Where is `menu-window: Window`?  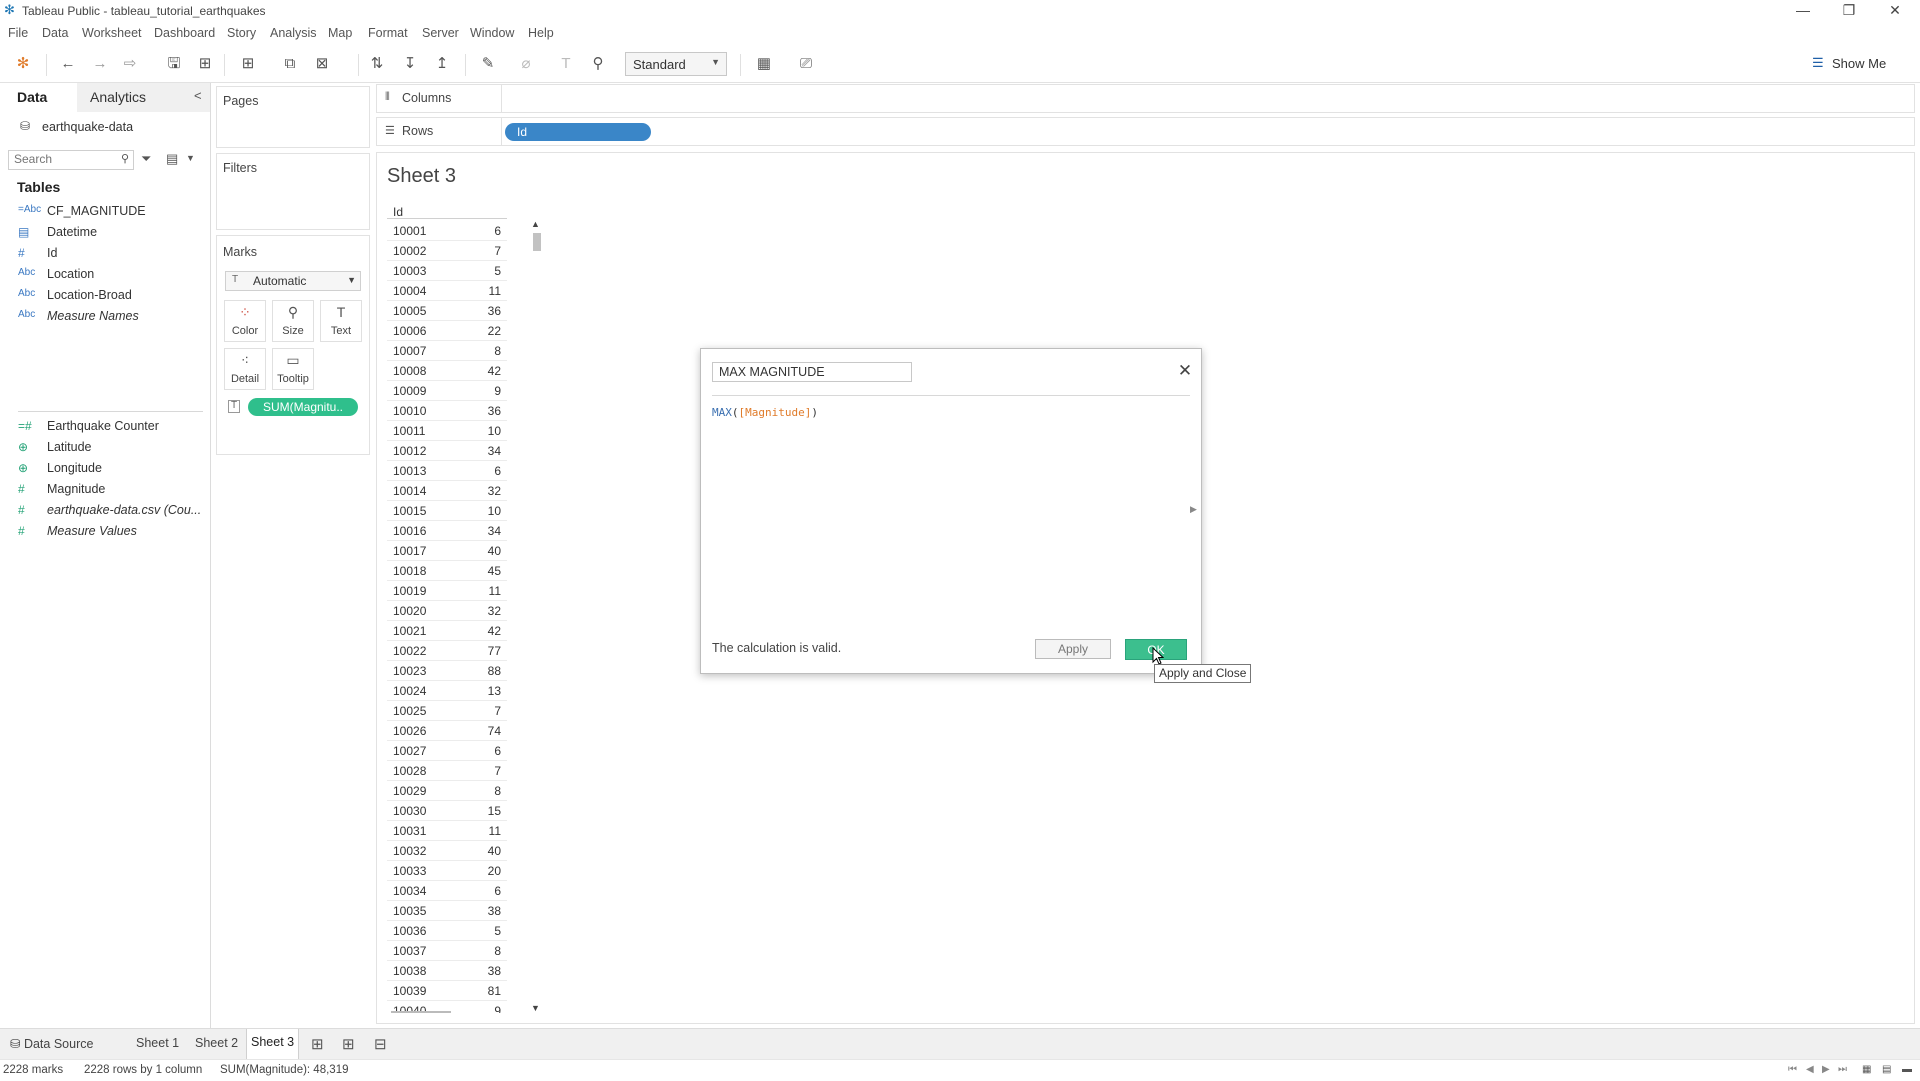 menu-window: Window is located at coordinates (492, 33).